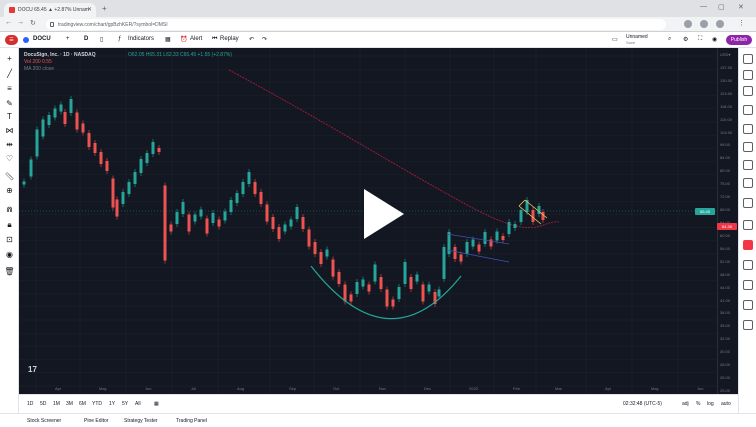  Describe the element at coordinates (191, 421) in the screenshot. I see `panel-tab: Trading Panel` at that location.